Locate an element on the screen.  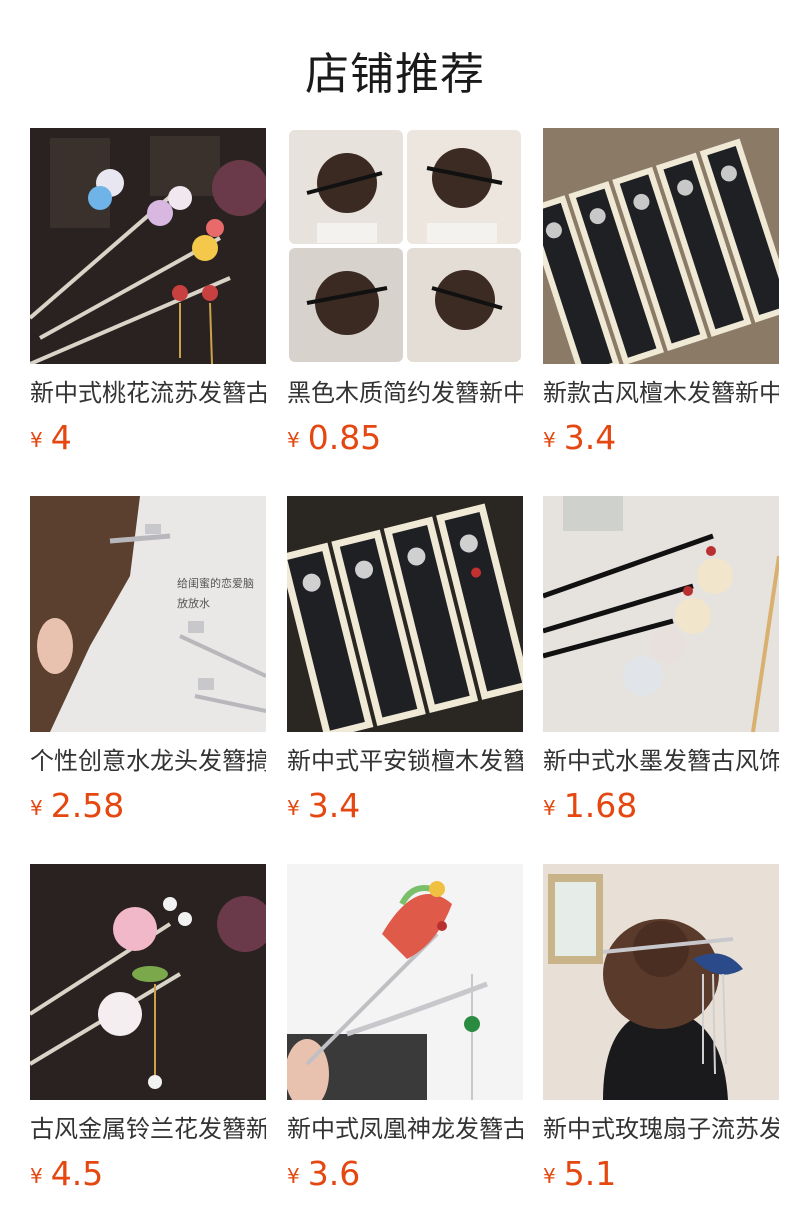
price-value: 1.68 is located at coordinates (600, 805).